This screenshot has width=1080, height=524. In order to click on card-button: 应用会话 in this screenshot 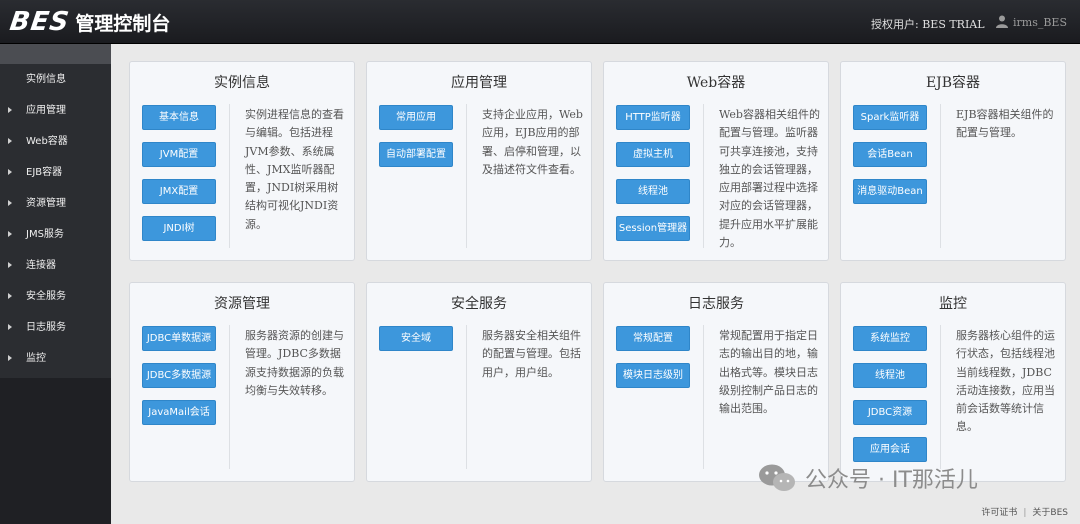, I will do `click(890, 449)`.